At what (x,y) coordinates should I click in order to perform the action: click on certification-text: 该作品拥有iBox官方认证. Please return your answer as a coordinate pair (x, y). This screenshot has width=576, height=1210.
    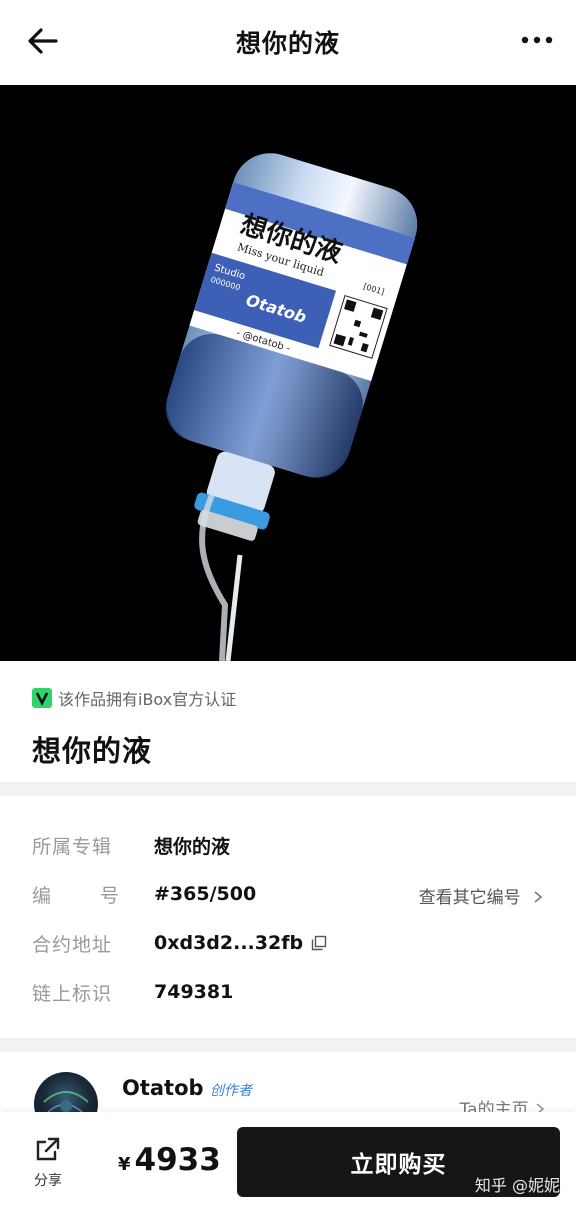
    Looking at the image, I should click on (147, 699).